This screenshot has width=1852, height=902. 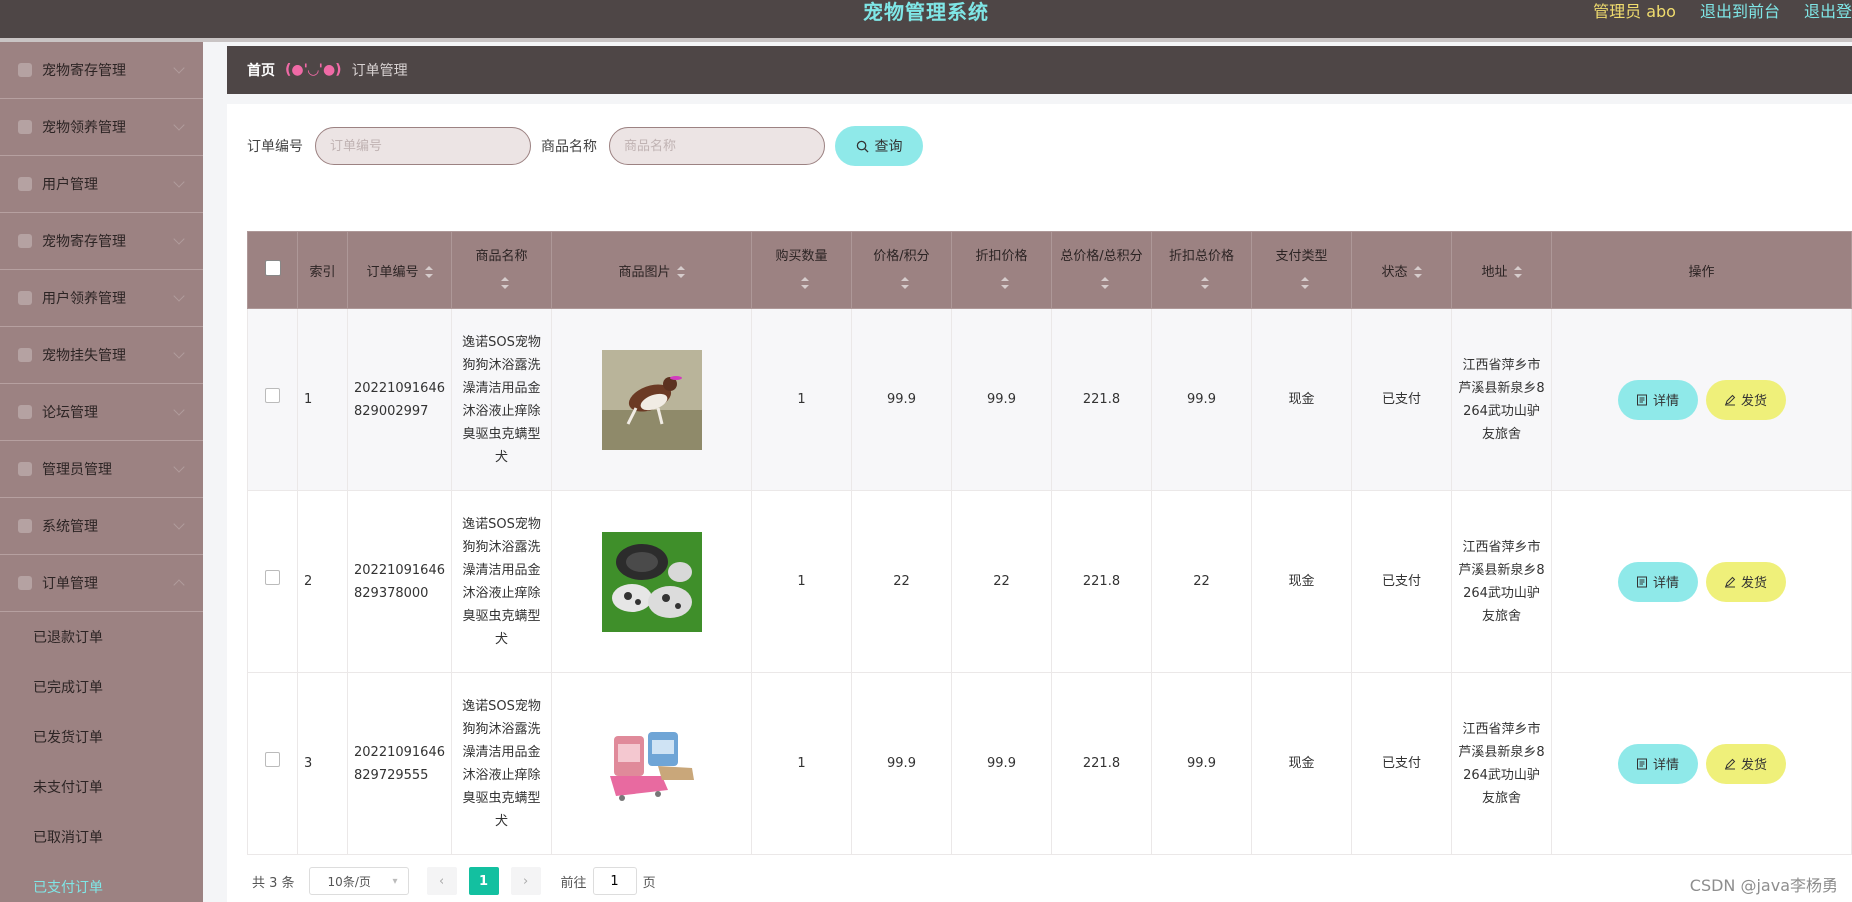 I want to click on header-quantity: 购买数量, so click(x=801, y=270).